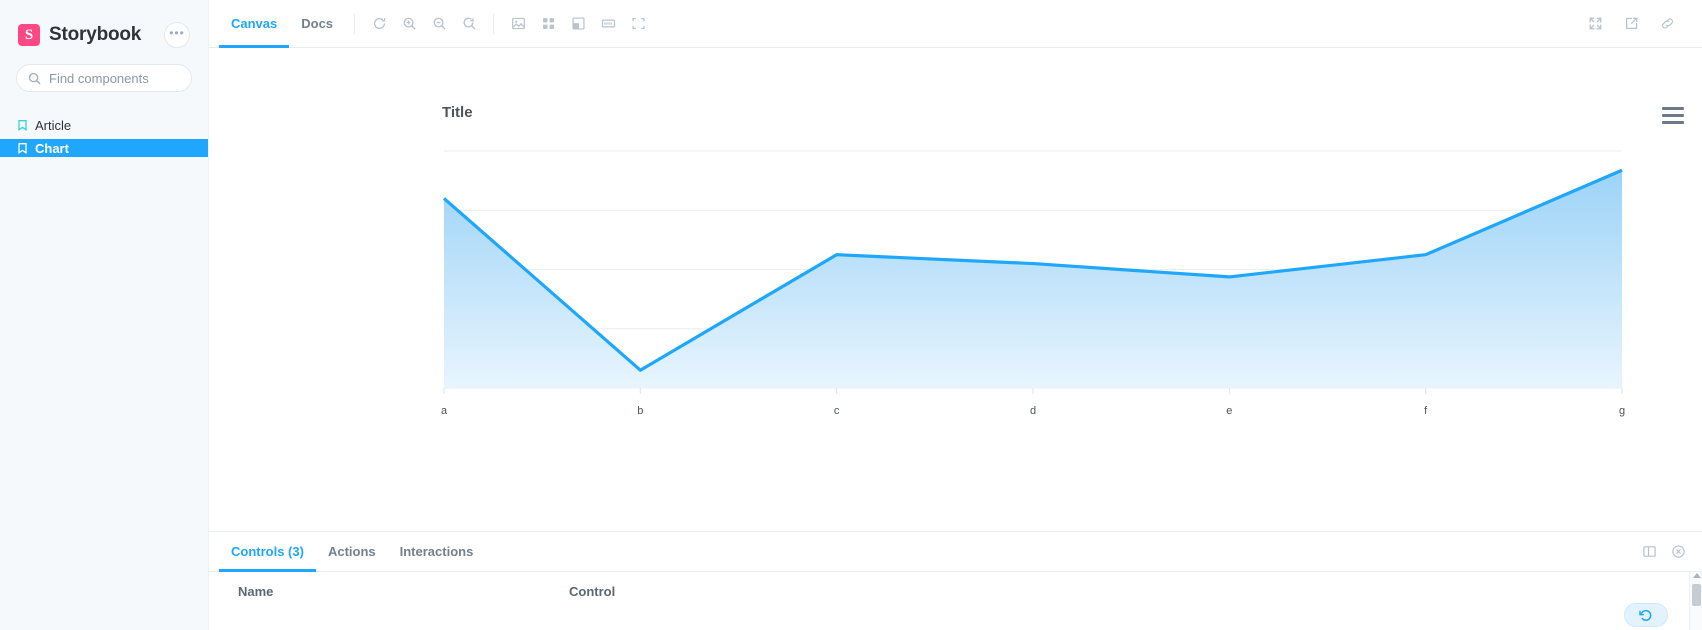 Image resolution: width=1702 pixels, height=630 pixels. I want to click on sidebar-menu-button: •••, so click(177, 35).